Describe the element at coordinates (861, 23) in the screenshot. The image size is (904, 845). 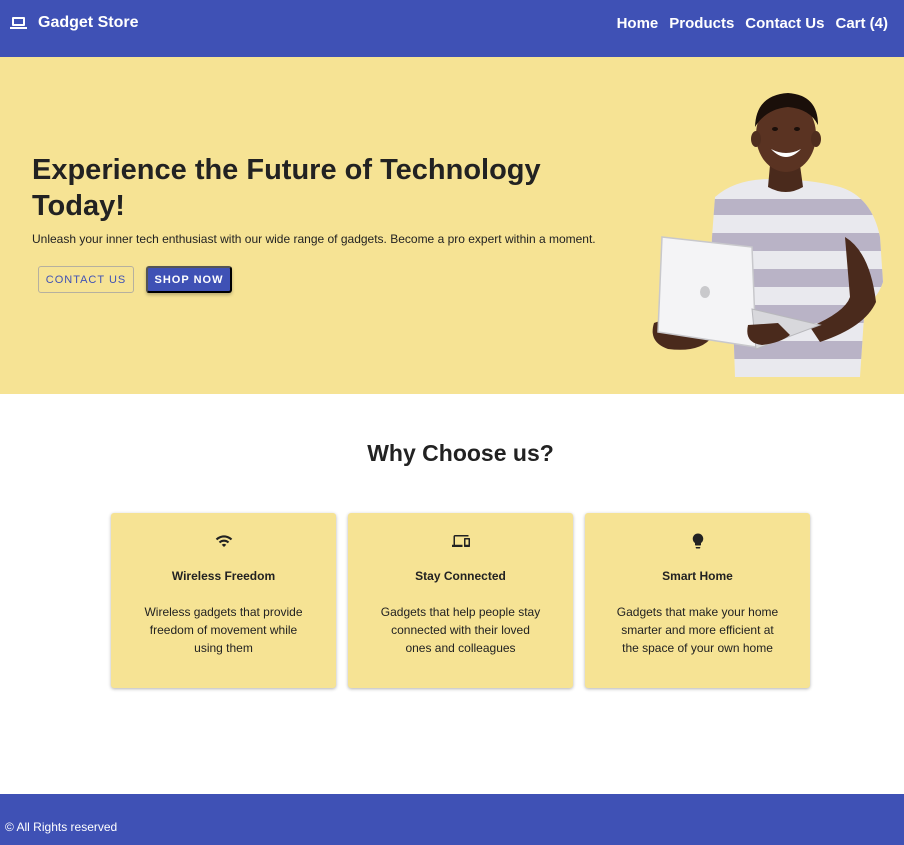
I see `nav-cart: Cart (4)` at that location.